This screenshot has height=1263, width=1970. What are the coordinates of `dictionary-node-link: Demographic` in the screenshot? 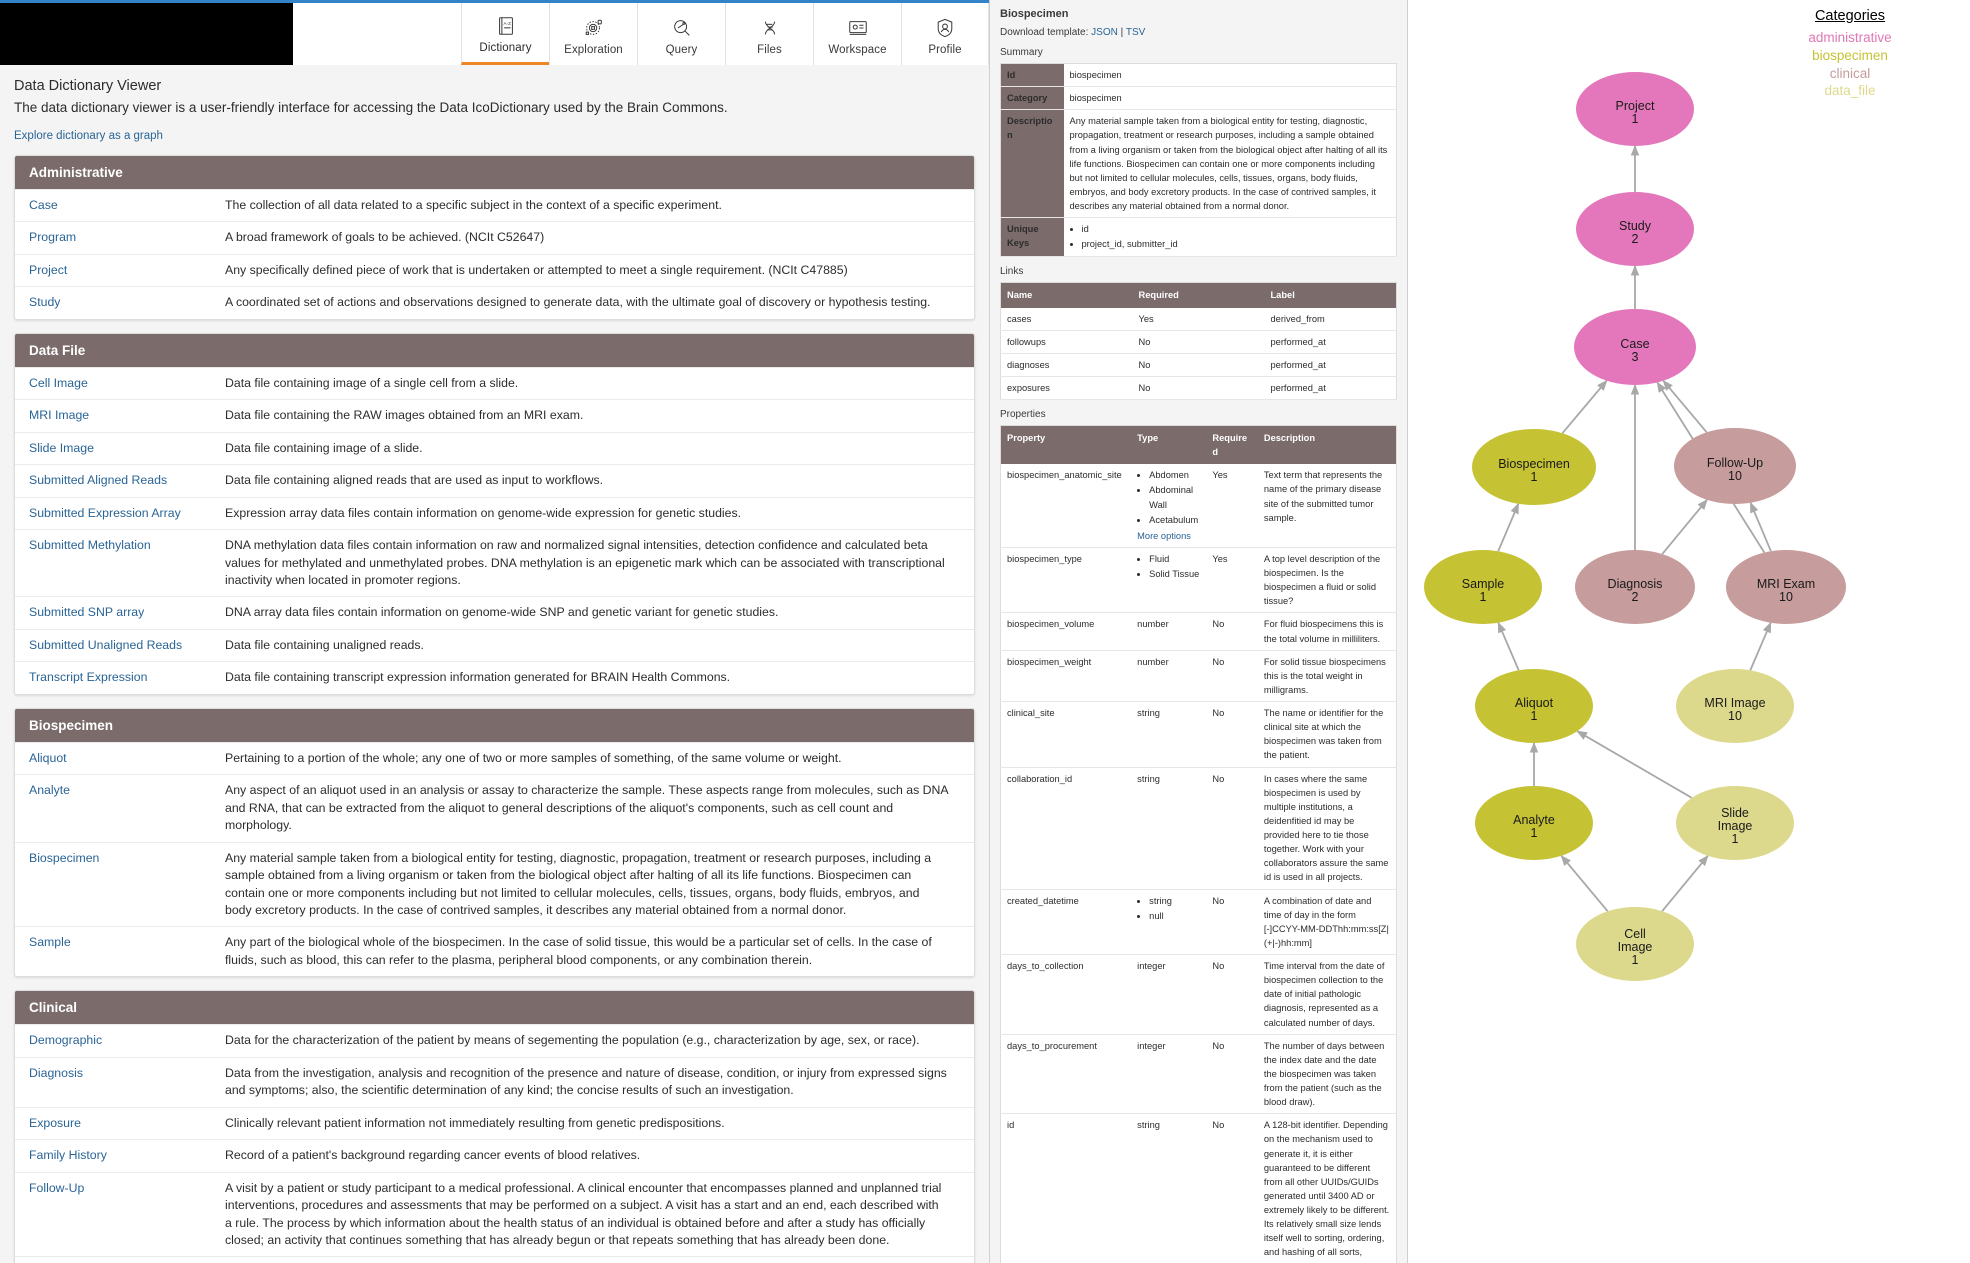 It's located at (127, 1040).